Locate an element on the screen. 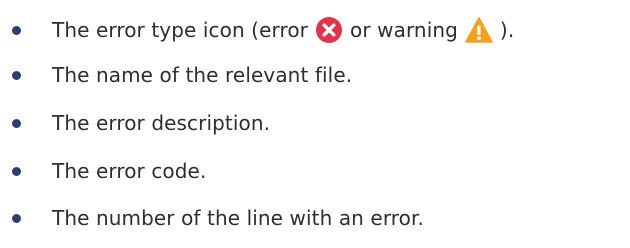 The height and width of the screenshot is (248, 630). list-item-file-name: The name of the relevant file. is located at coordinates (176, 75).